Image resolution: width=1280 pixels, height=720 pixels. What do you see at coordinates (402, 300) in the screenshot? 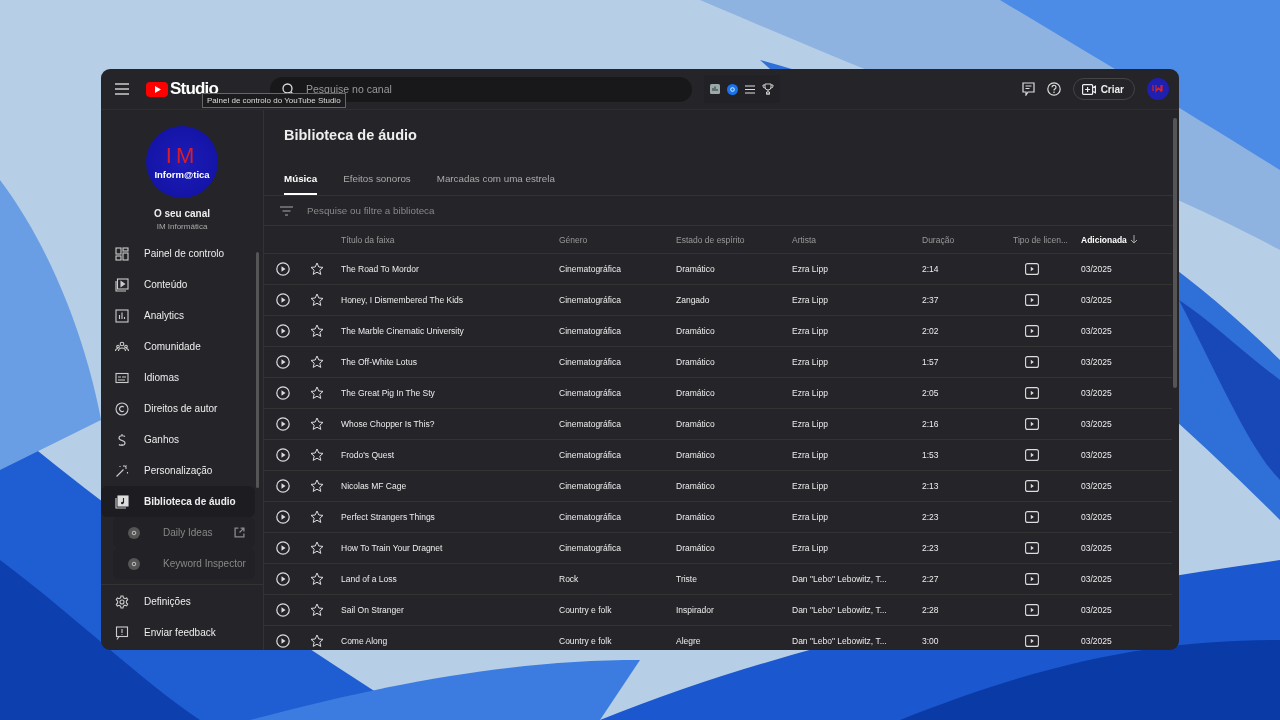
I see `table-cell-text: Honey, I Dismembered The Kids` at bounding box center [402, 300].